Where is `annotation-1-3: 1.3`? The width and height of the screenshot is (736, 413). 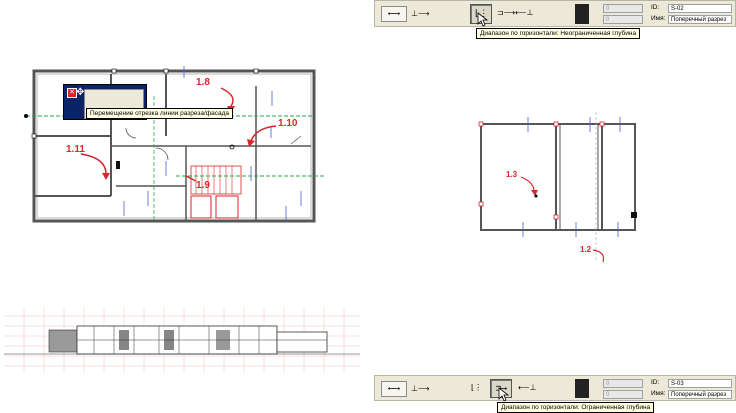 annotation-1-3: 1.3 is located at coordinates (512, 174).